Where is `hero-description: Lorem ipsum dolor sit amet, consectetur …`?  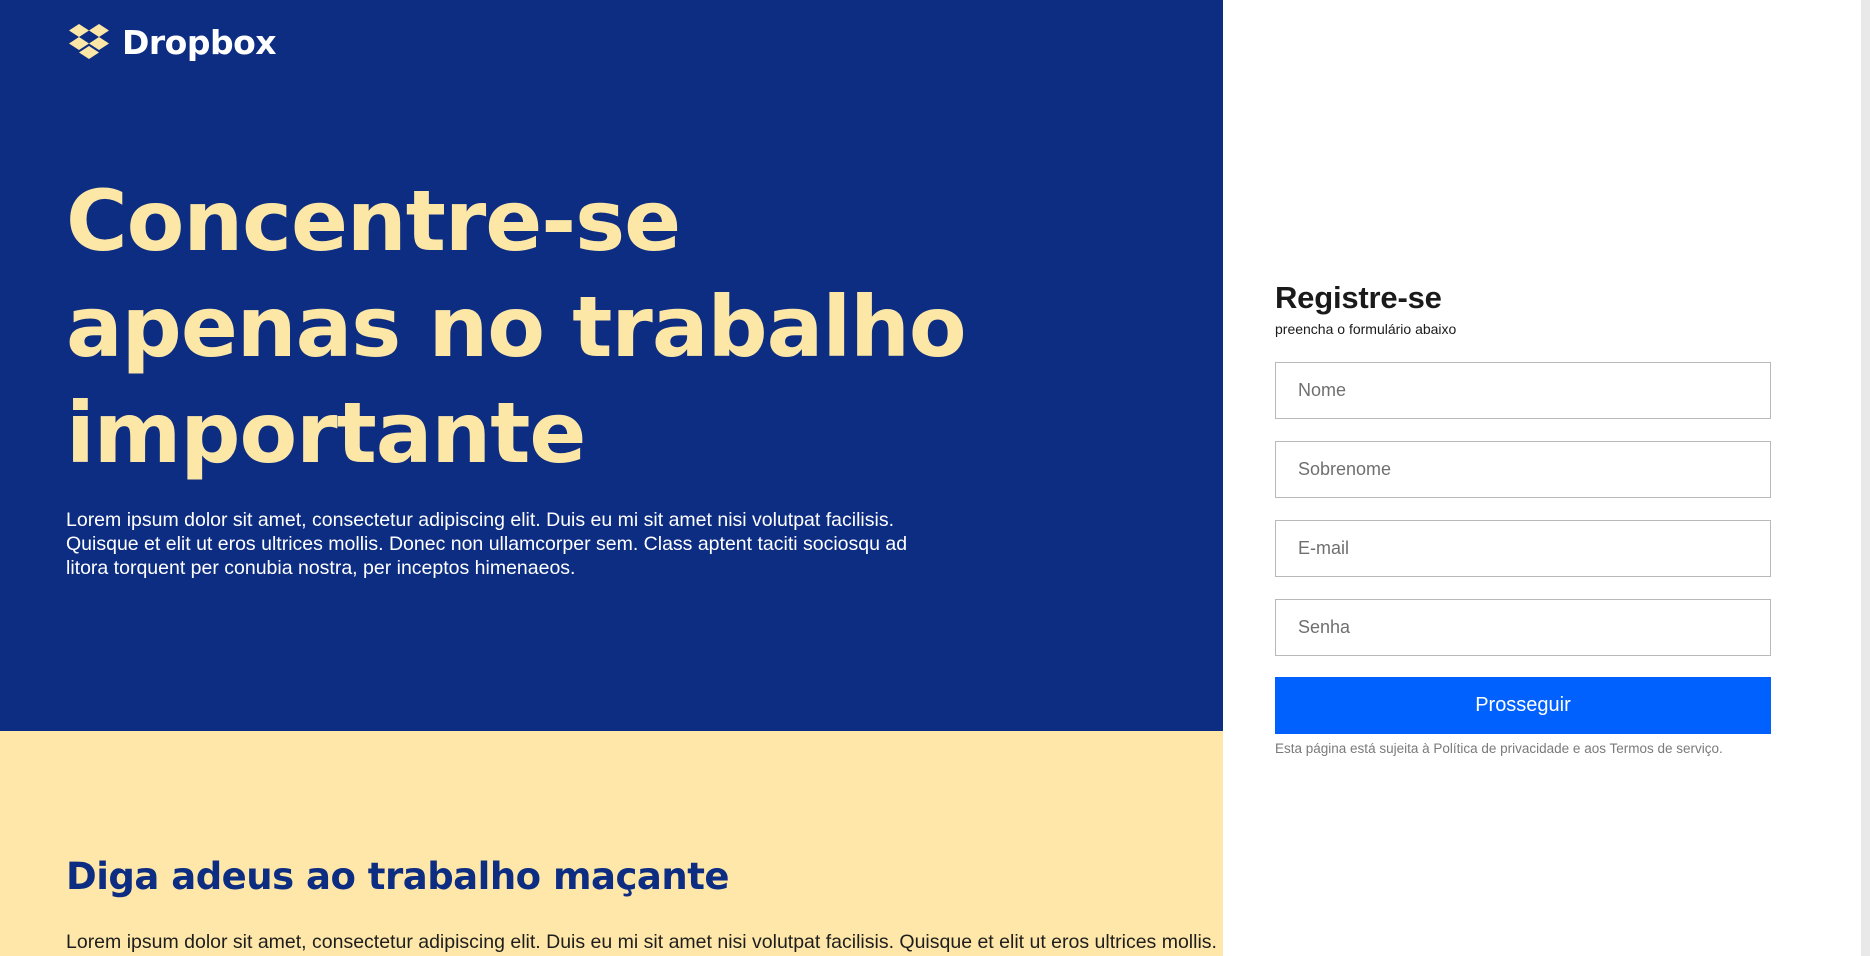 hero-description: Lorem ipsum dolor sit amet, consectetur … is located at coordinates (487, 544).